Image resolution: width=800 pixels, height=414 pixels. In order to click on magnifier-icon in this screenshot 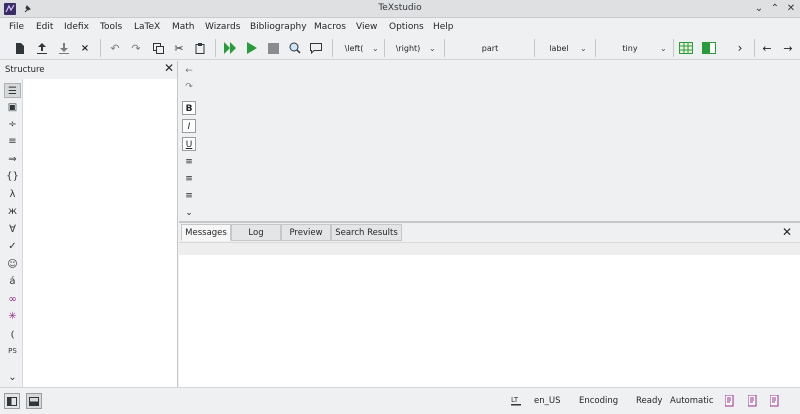, I will do `click(295, 48)`.